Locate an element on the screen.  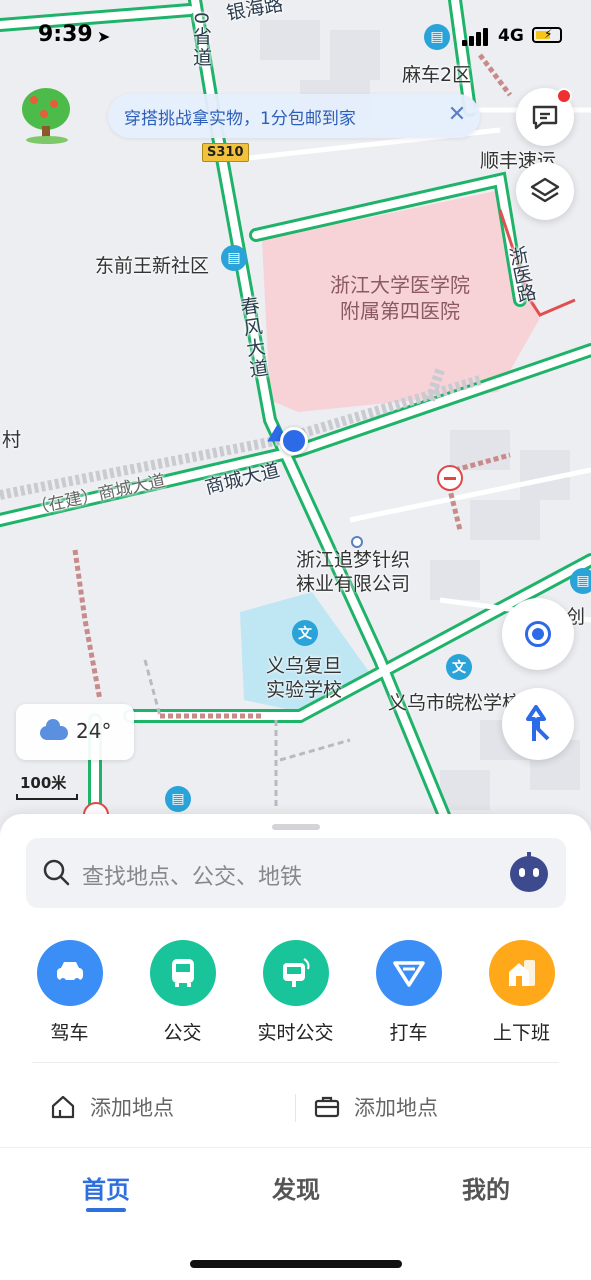
poi-label-school: 义乌复旦 实验学校 is located at coordinates (304, 678).